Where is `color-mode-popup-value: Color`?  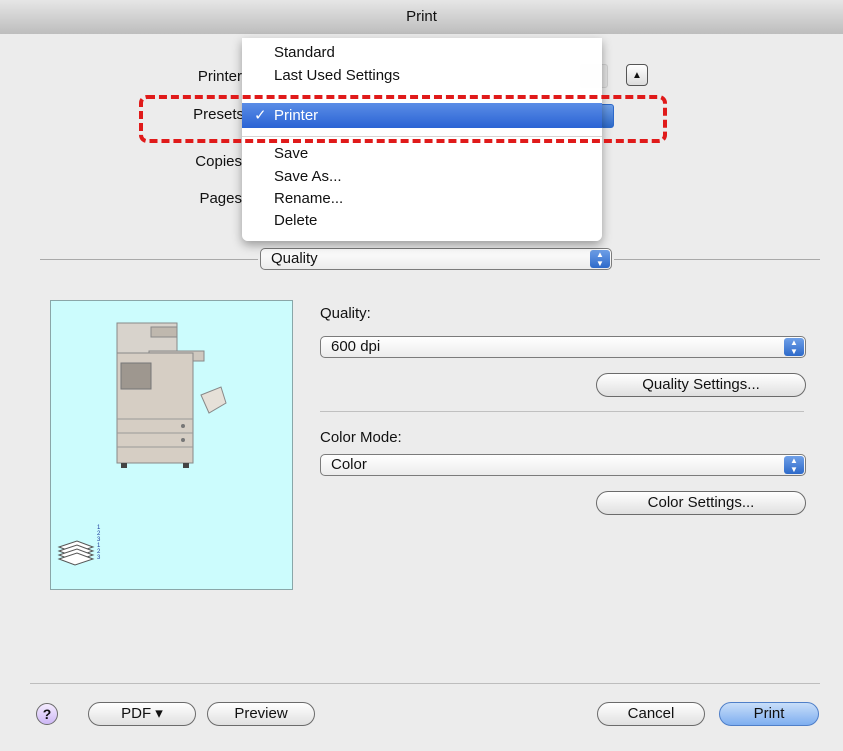
color-mode-popup-value: Color is located at coordinates (349, 464).